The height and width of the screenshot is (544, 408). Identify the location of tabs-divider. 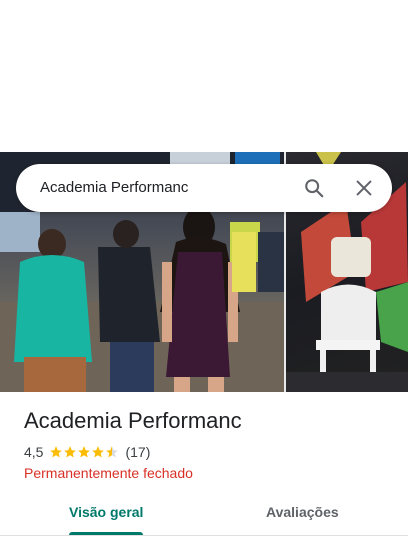
(204, 535).